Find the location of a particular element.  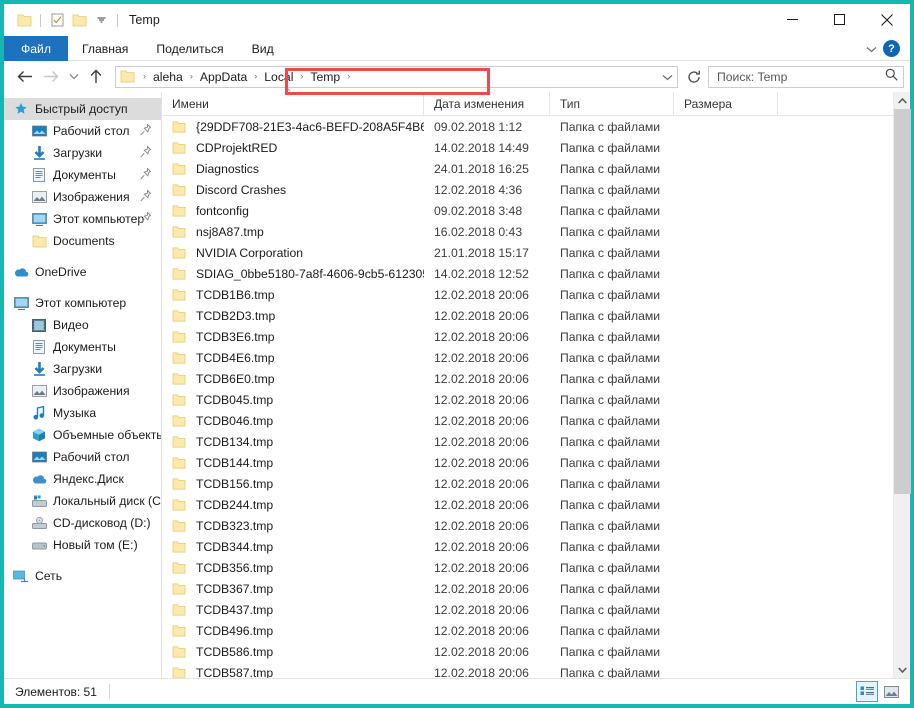

scrollbar-thumb is located at coordinates (902, 301).